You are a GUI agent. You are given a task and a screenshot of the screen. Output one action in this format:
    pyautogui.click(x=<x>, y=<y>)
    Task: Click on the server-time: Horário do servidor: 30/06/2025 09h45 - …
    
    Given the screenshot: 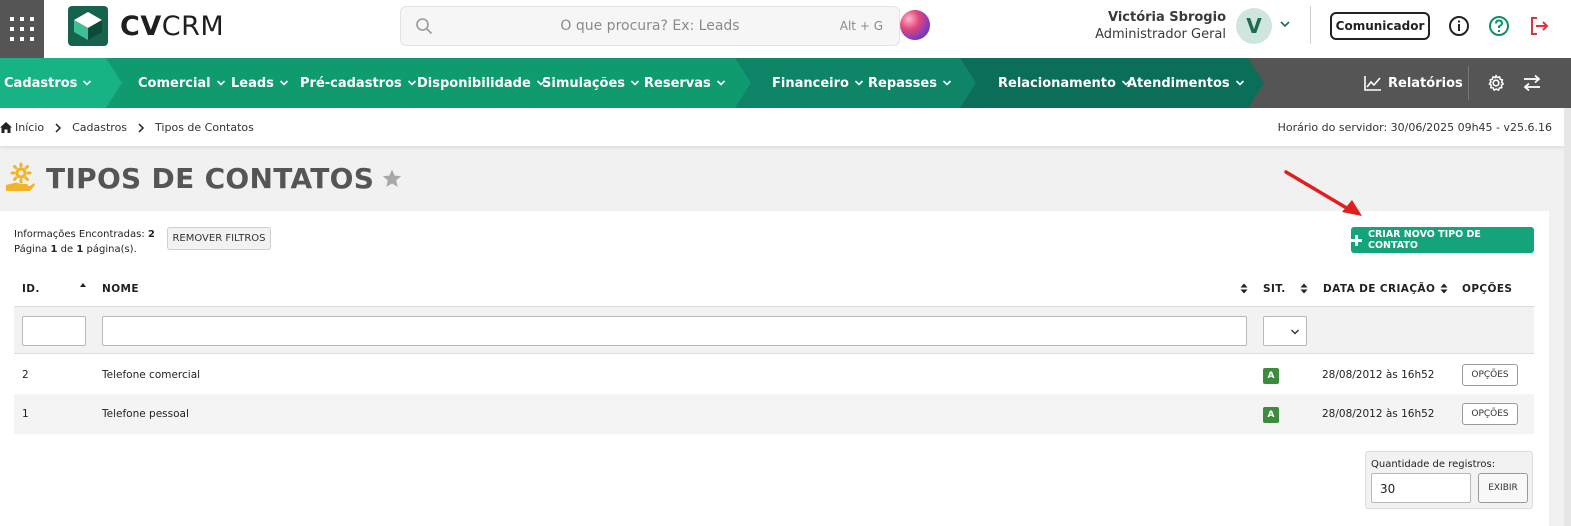 What is the action you would take?
    pyautogui.click(x=1414, y=127)
    